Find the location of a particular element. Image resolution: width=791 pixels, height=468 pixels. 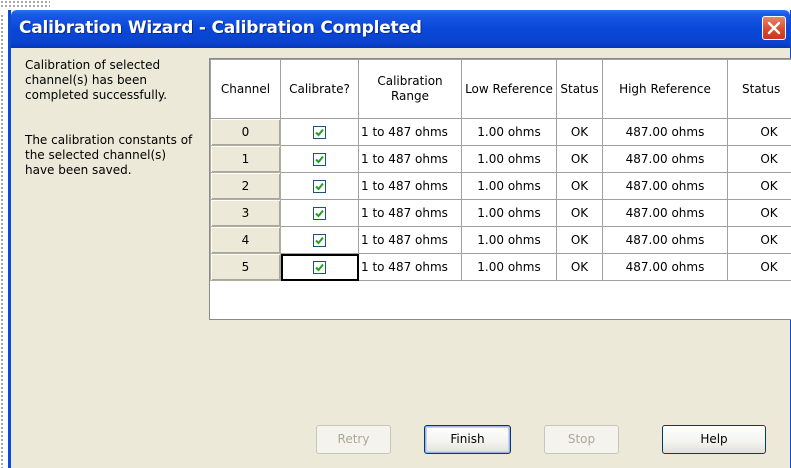

table-row: 11 to 487 ohms 1.00 ohms OK 487.00 ohms OK is located at coordinates (500, 159).